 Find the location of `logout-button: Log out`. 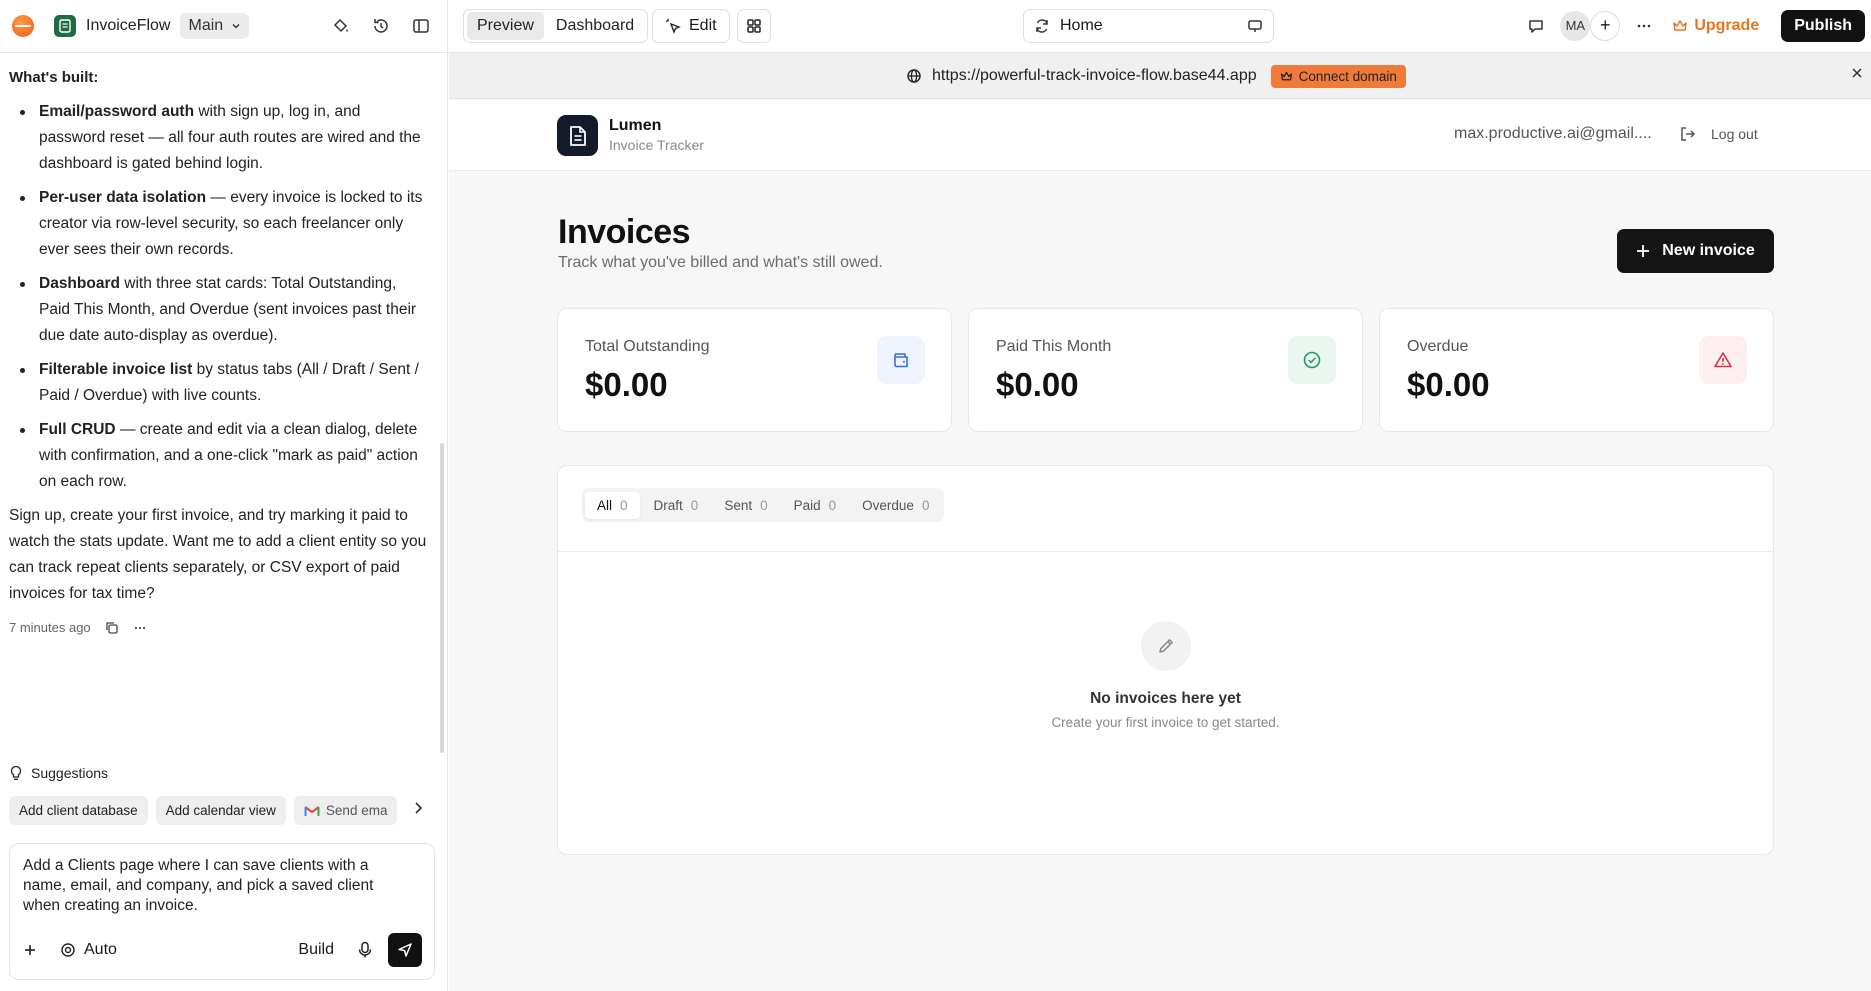

logout-button: Log out is located at coordinates (1718, 134).